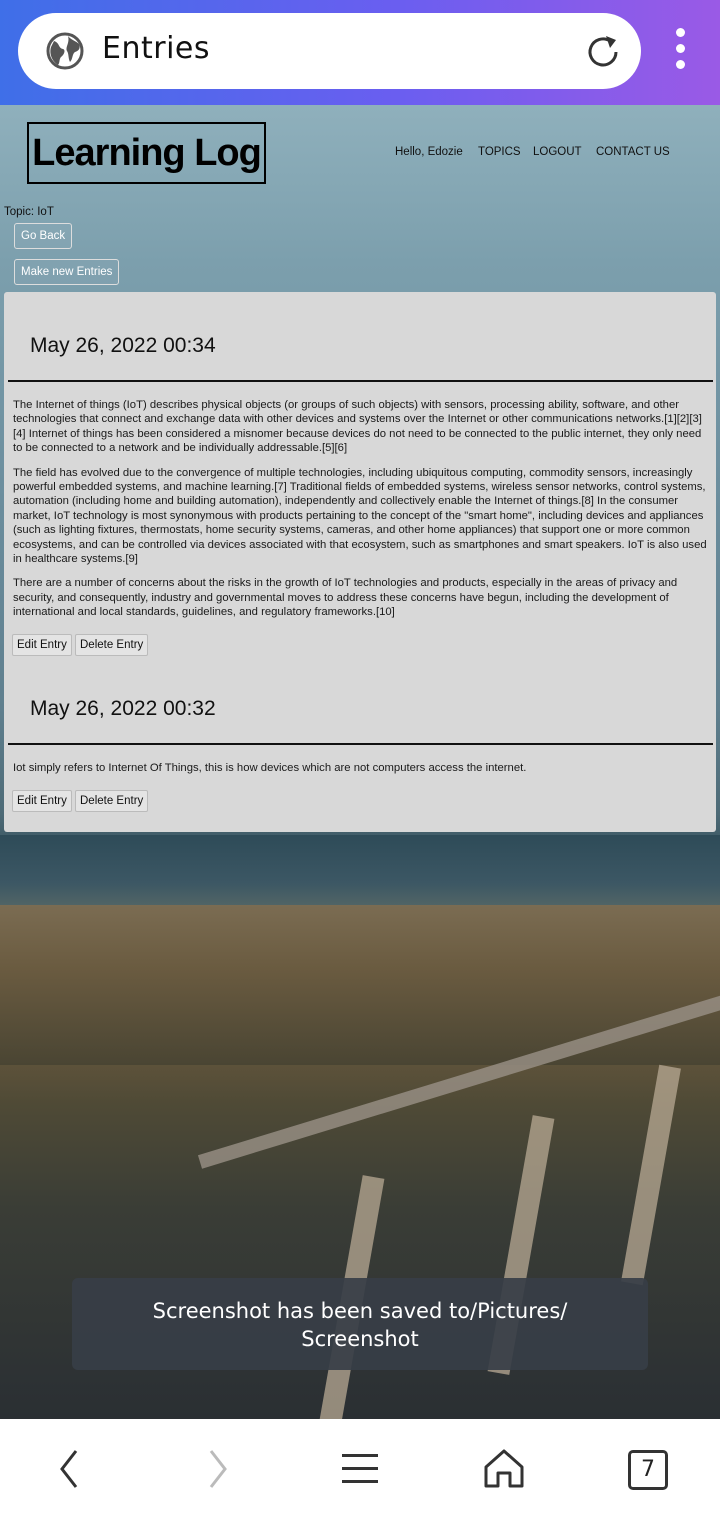 The width and height of the screenshot is (720, 1519). Describe the element at coordinates (499, 152) in the screenshot. I see `nav-topics-link: TOPICS` at that location.